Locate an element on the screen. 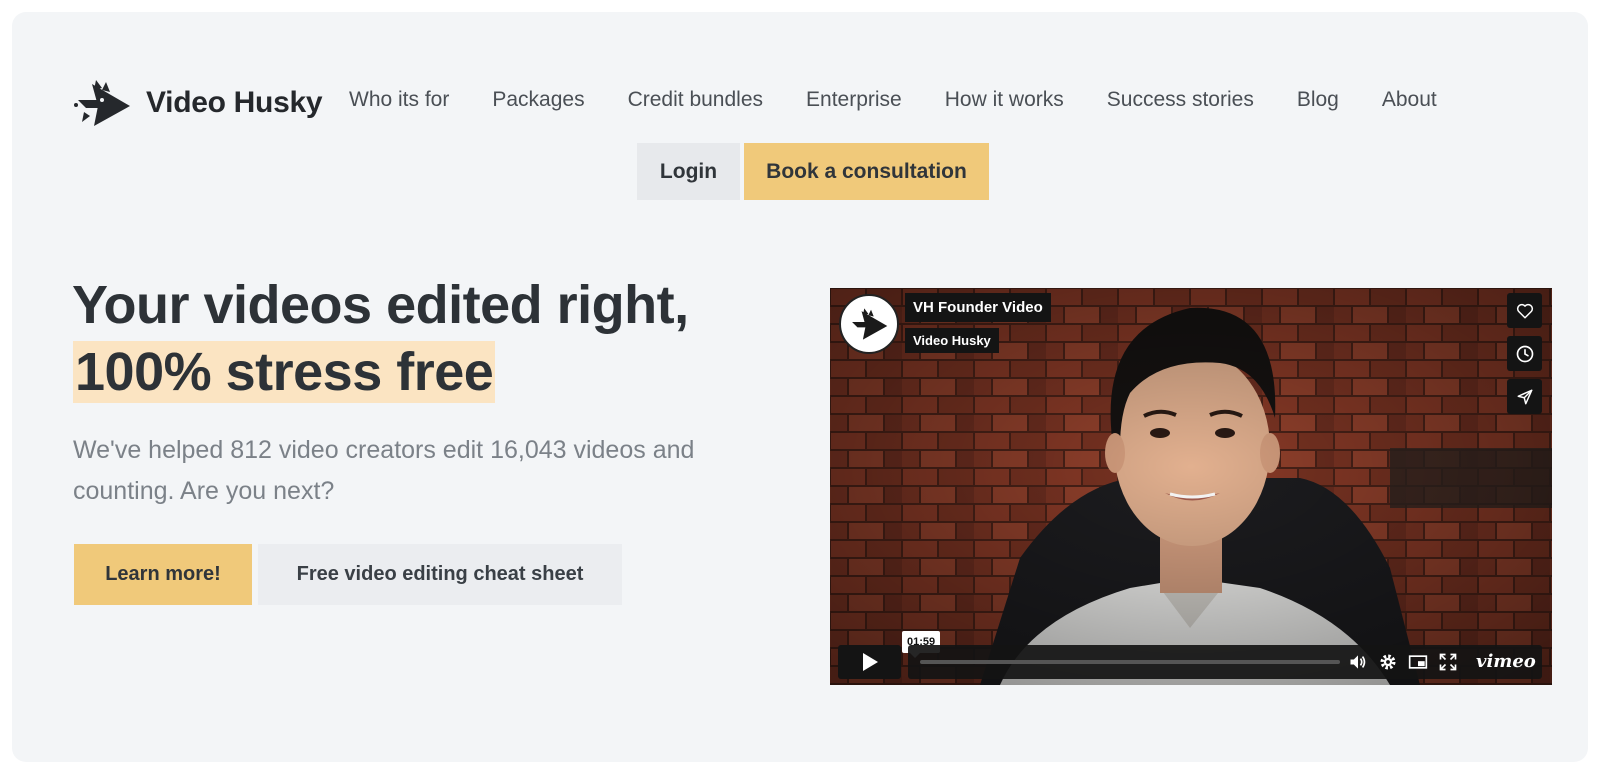 This screenshot has width=1600, height=774. learn-more-button: Learn more! is located at coordinates (163, 574).